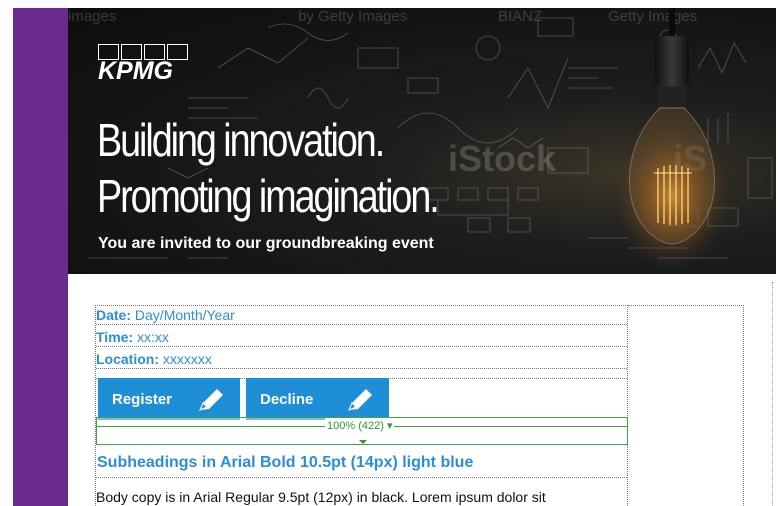  What do you see at coordinates (361, 316) in the screenshot?
I see `date-row: Date: Day/Month/Year` at bounding box center [361, 316].